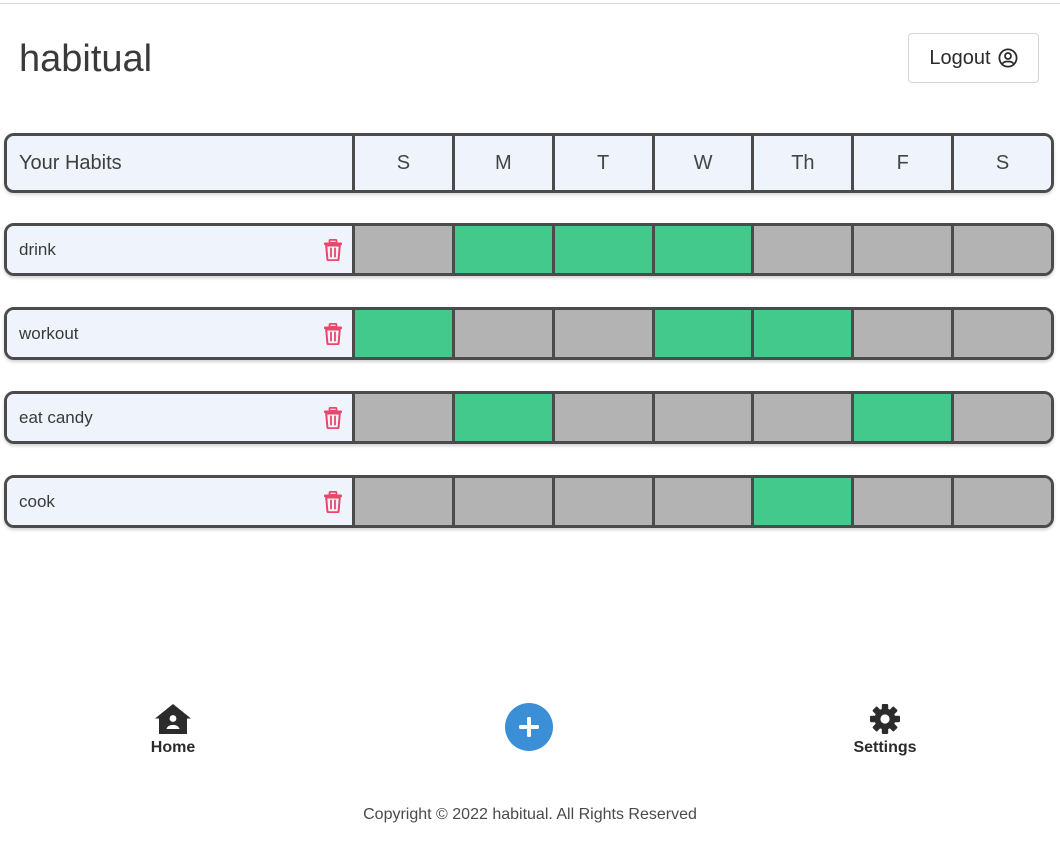 The image size is (1060, 842). Describe the element at coordinates (885, 747) in the screenshot. I see `nav-settings-label: Settings` at that location.